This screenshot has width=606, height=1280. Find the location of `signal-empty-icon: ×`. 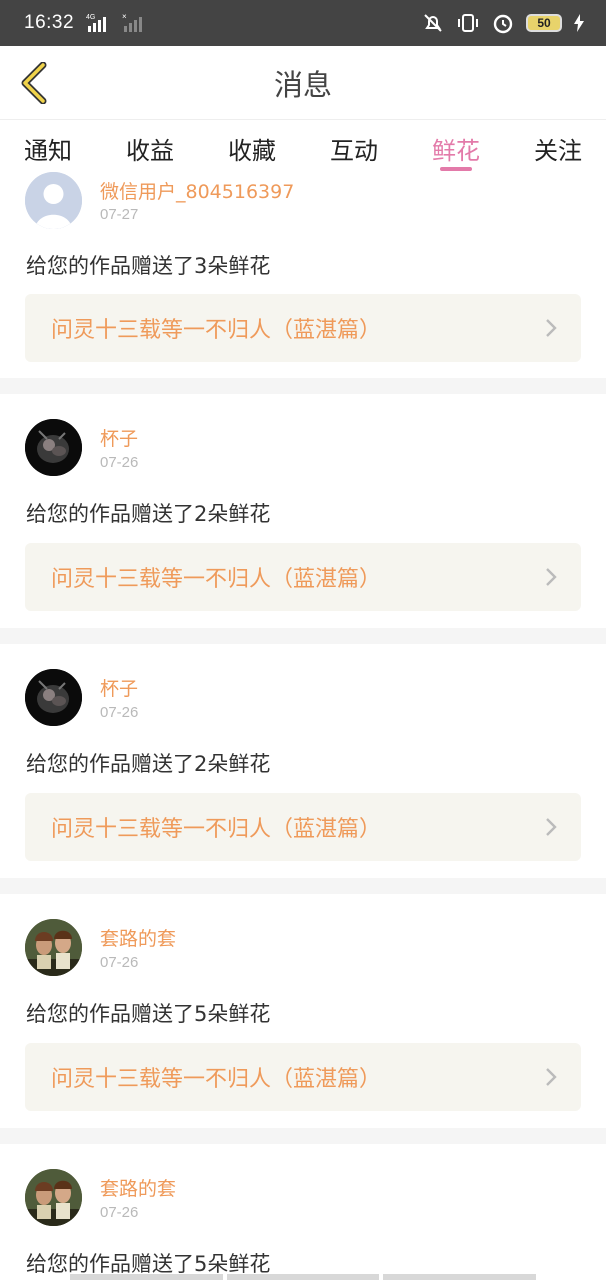

signal-empty-icon: × is located at coordinates (133, 23).